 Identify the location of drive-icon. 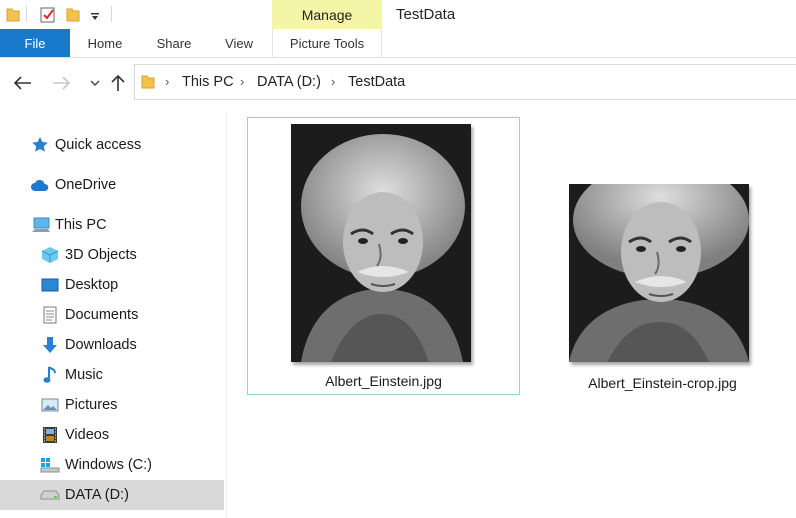
(50, 495).